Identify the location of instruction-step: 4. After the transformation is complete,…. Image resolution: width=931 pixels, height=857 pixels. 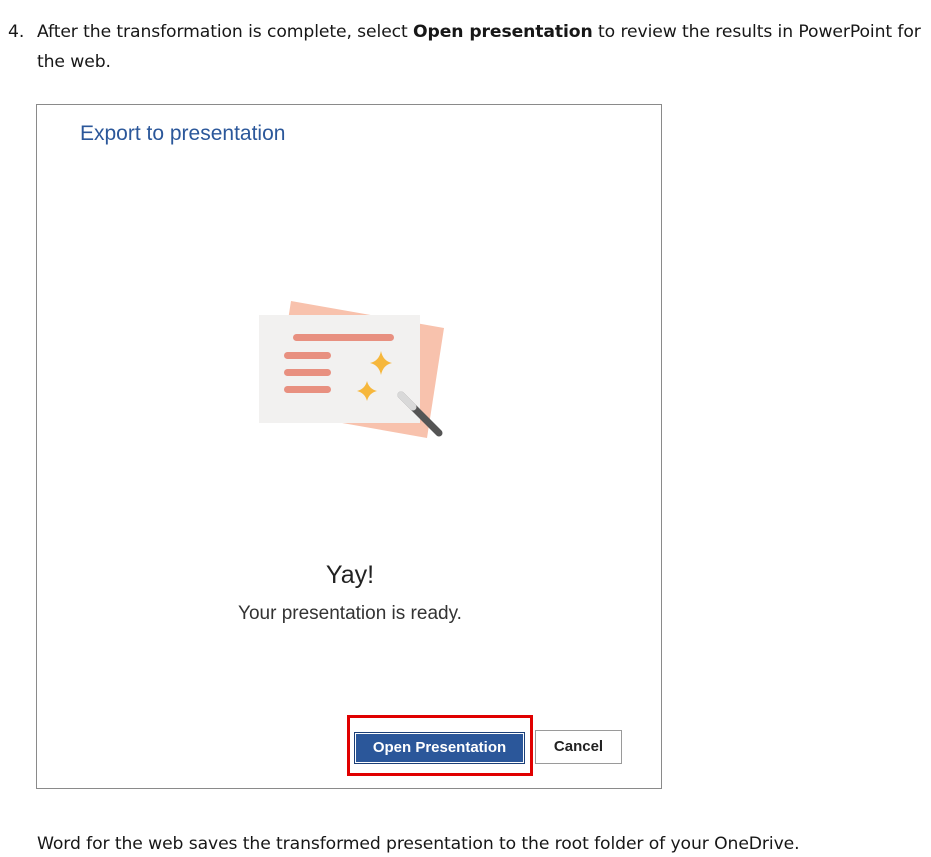
(468, 47).